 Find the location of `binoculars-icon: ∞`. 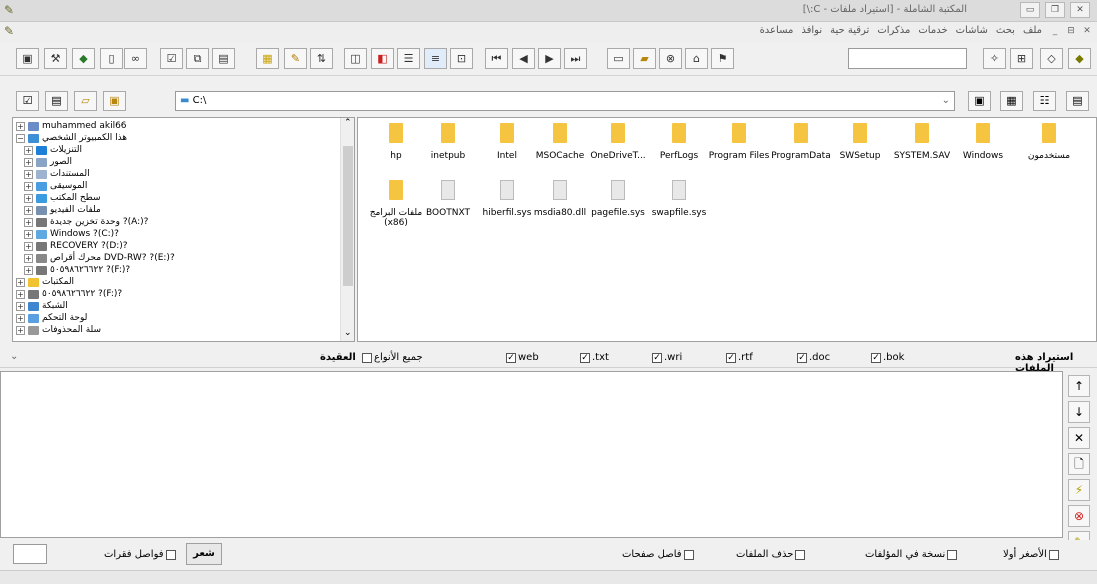

binoculars-icon: ∞ is located at coordinates (135, 58).